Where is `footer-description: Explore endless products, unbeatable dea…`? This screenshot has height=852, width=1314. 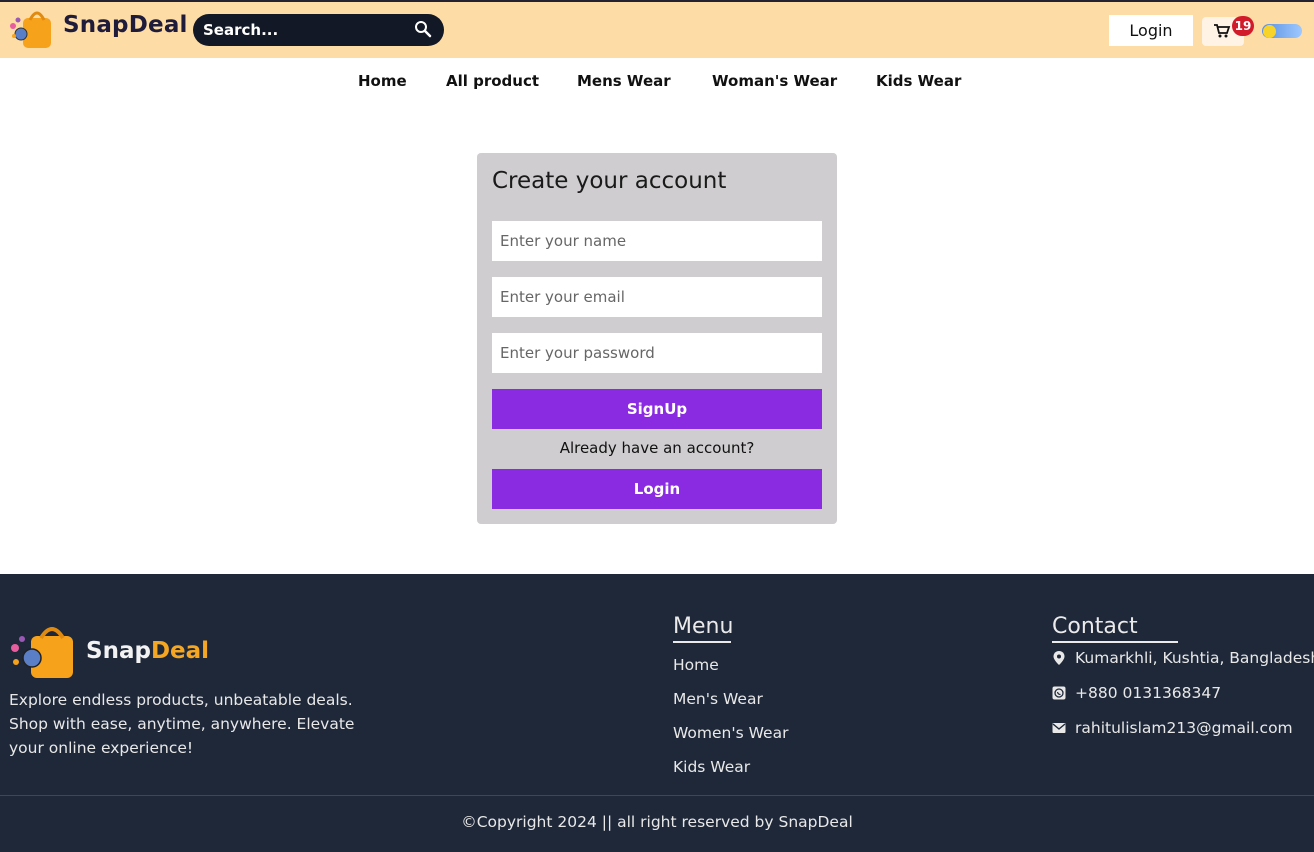 footer-description: Explore endless products, unbeatable dea… is located at coordinates (182, 724).